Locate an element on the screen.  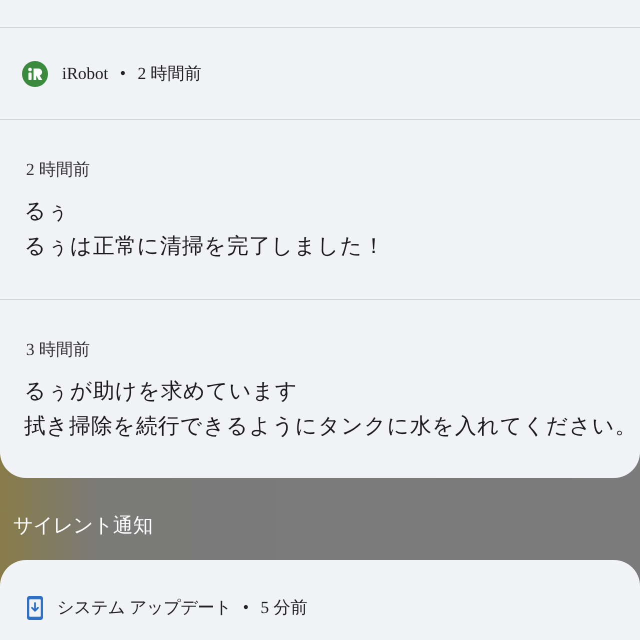
logo-icon is located at coordinates (35, 73).